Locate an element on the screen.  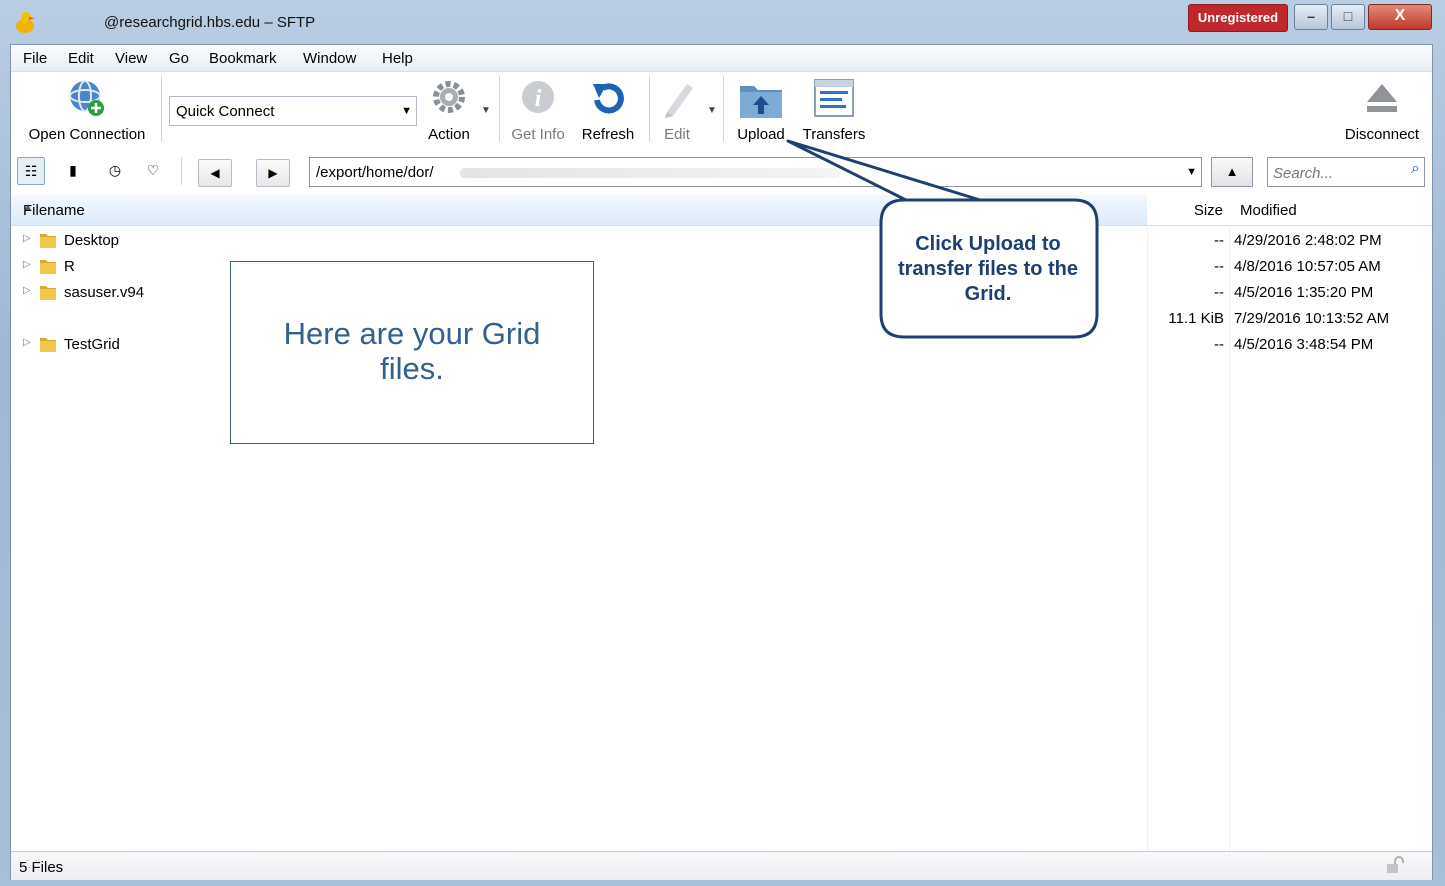
column-size: Size is located at coordinates (1185, 210).